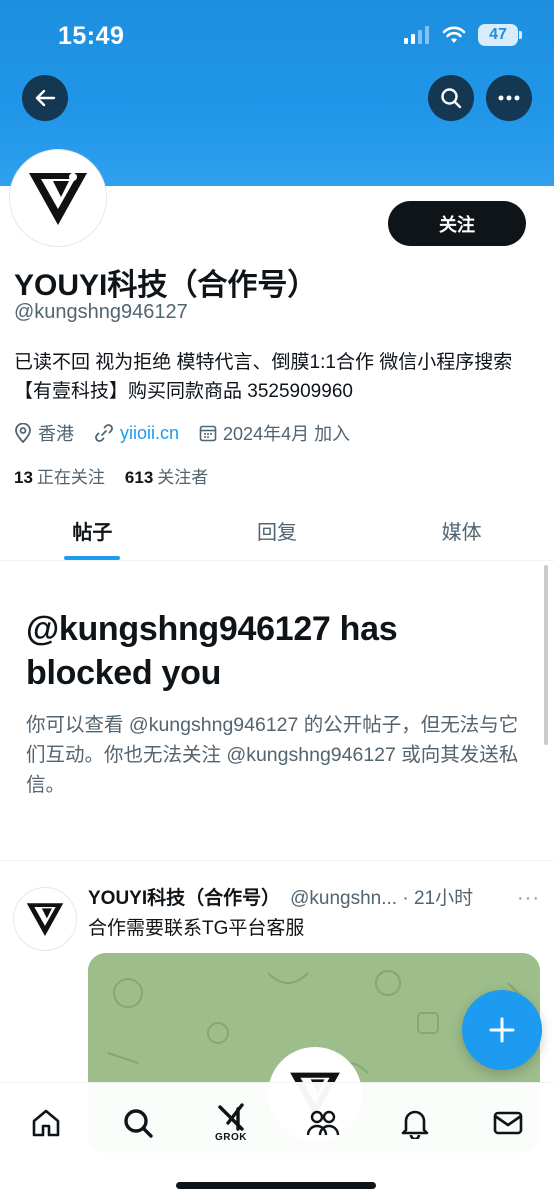 The width and height of the screenshot is (554, 1200). I want to click on tab-media: 媒体, so click(461, 530).